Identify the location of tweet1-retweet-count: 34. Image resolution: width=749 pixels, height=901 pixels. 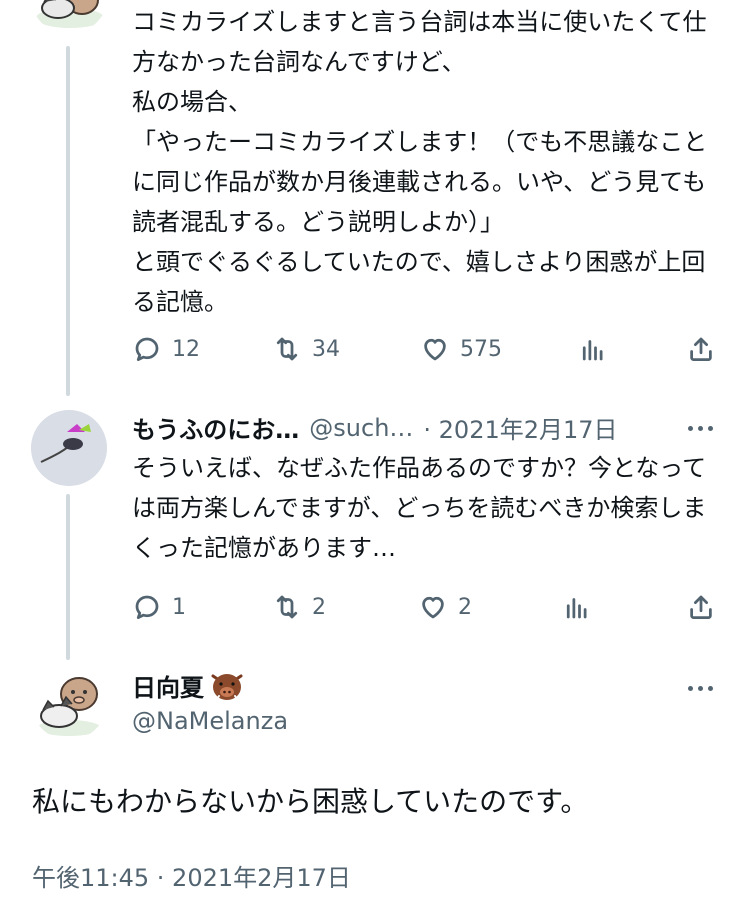
(326, 349).